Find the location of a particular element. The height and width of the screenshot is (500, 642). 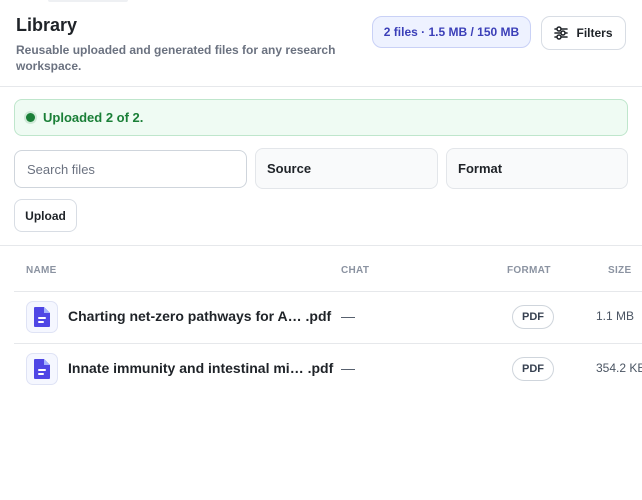

file-name: Charting net-zero pathways for A… .pdf is located at coordinates (199, 316).